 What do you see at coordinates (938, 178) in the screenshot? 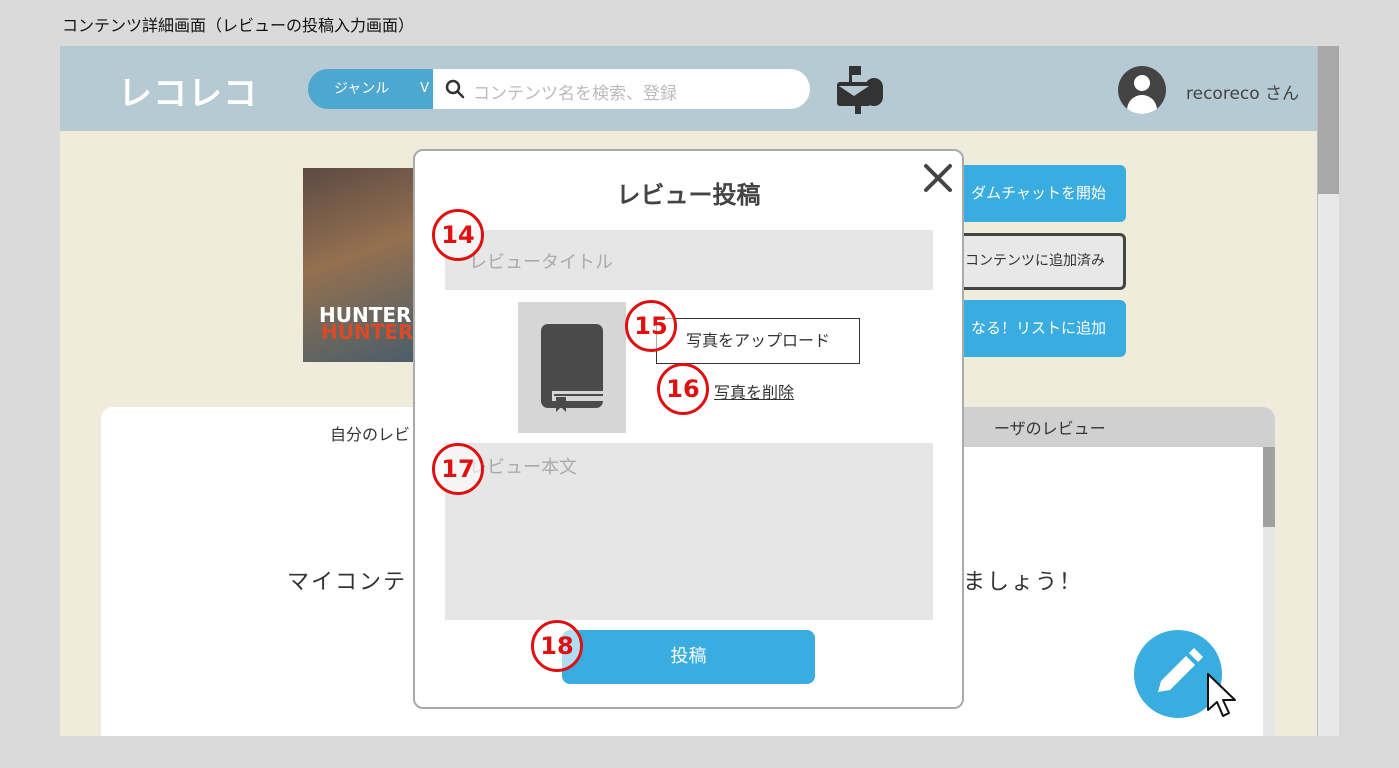
I see `close-icon` at bounding box center [938, 178].